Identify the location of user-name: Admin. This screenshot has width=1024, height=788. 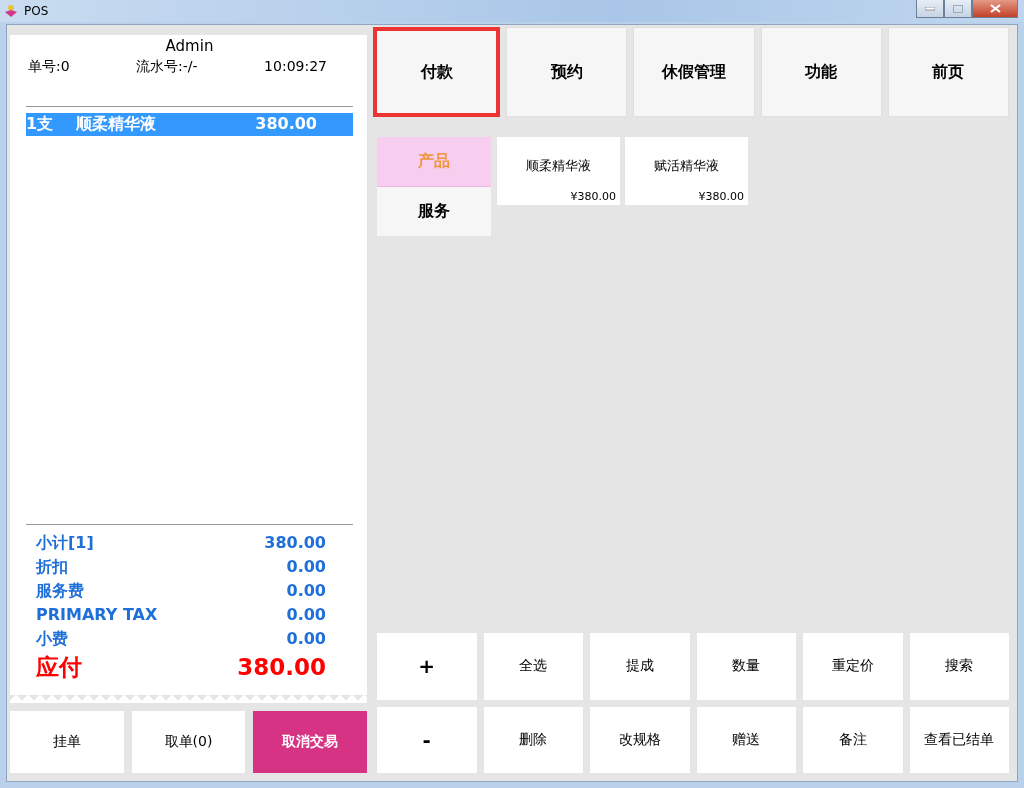
(189, 46).